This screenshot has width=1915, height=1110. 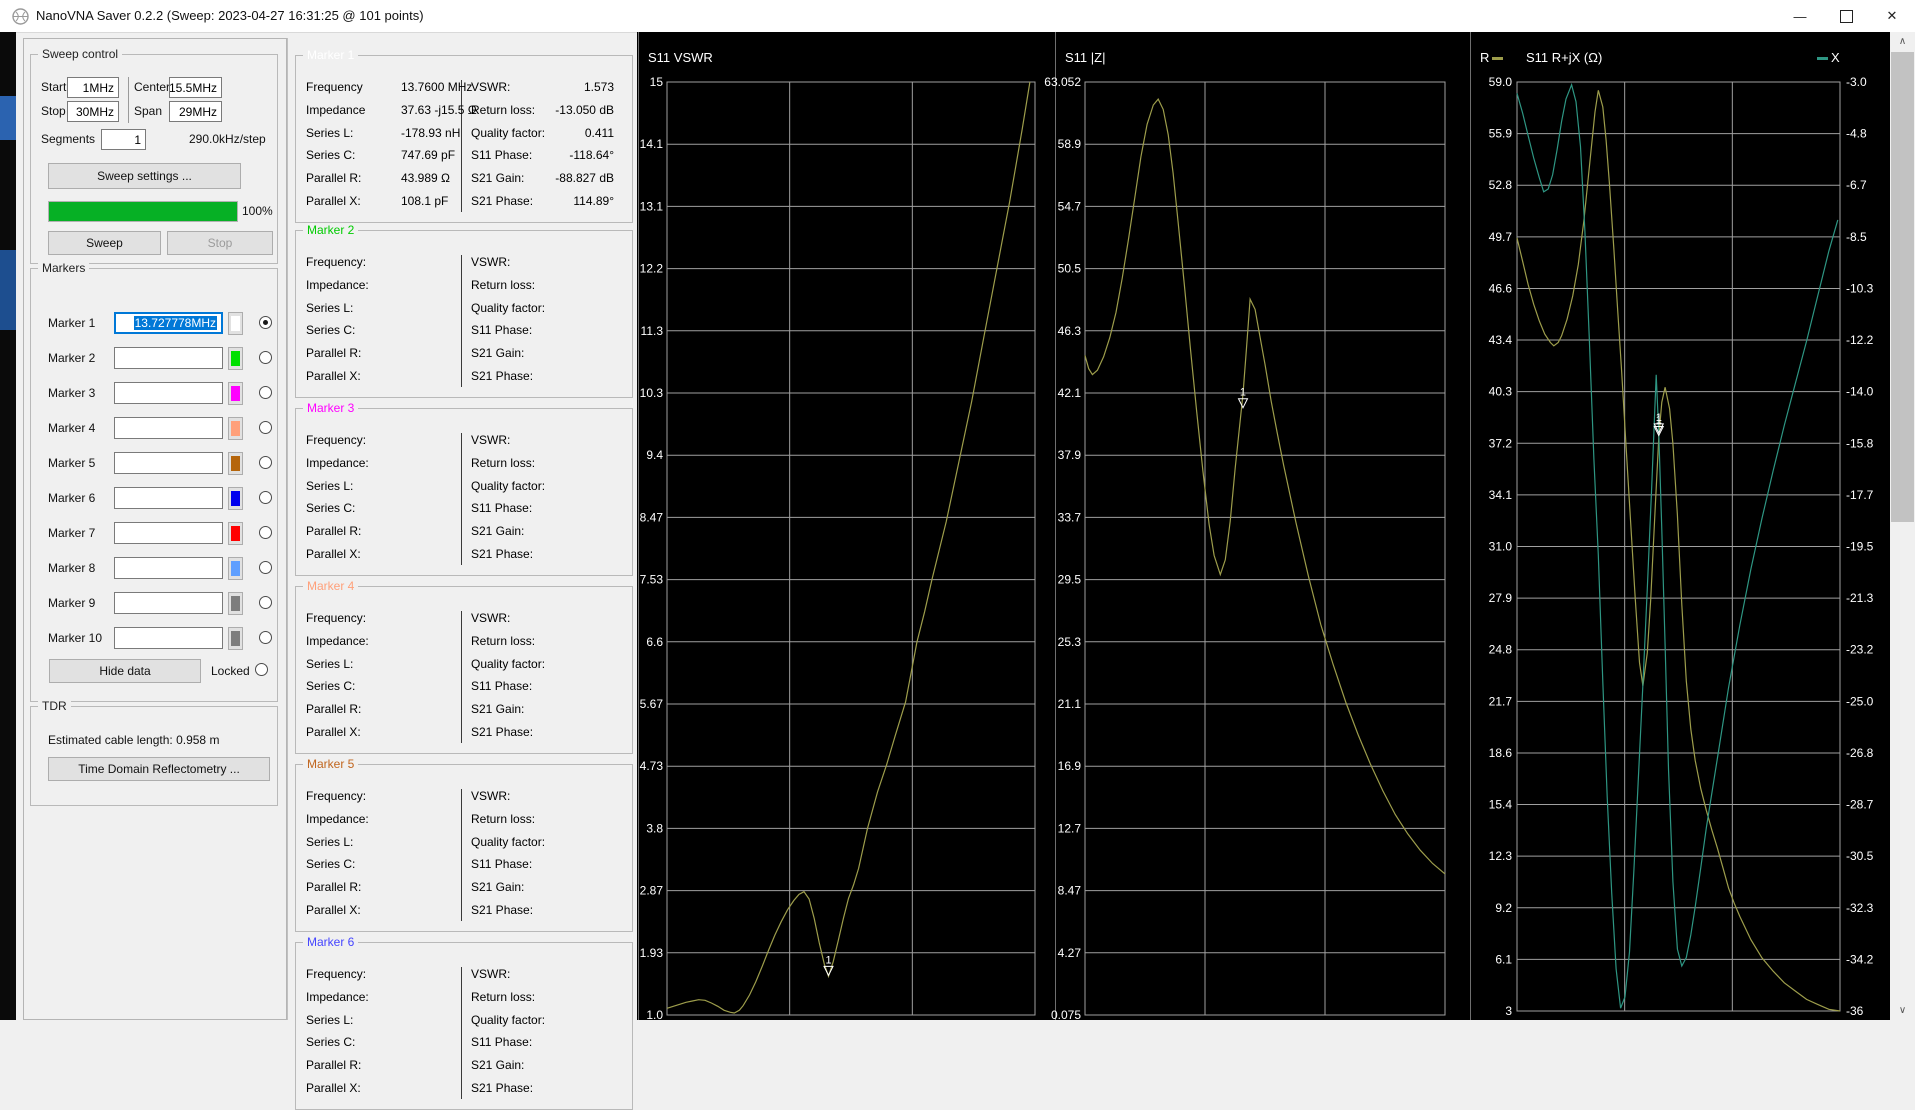 I want to click on field-label: Quality factor:, so click(x=508, y=663).